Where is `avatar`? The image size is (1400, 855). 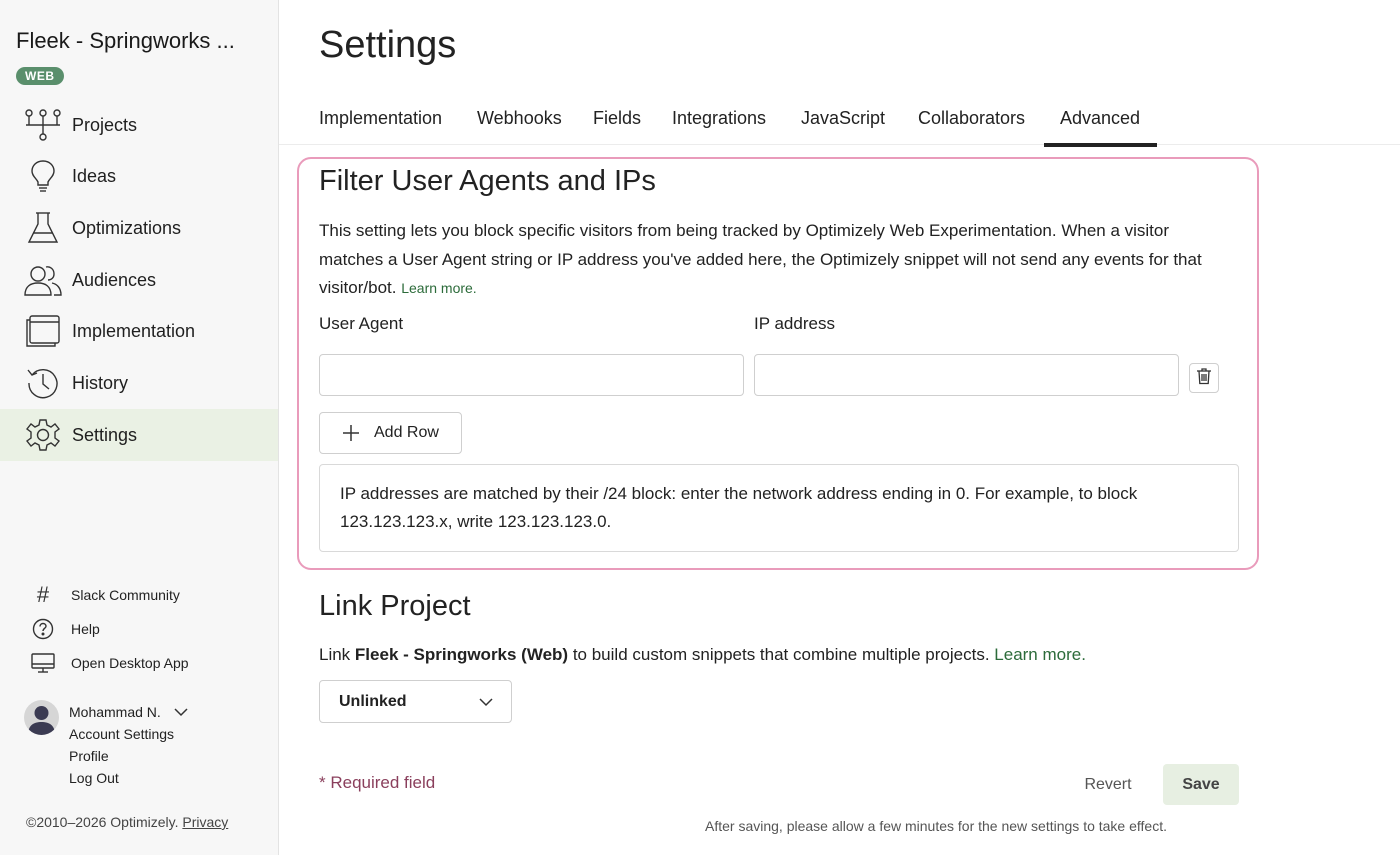
avatar is located at coordinates (41, 717).